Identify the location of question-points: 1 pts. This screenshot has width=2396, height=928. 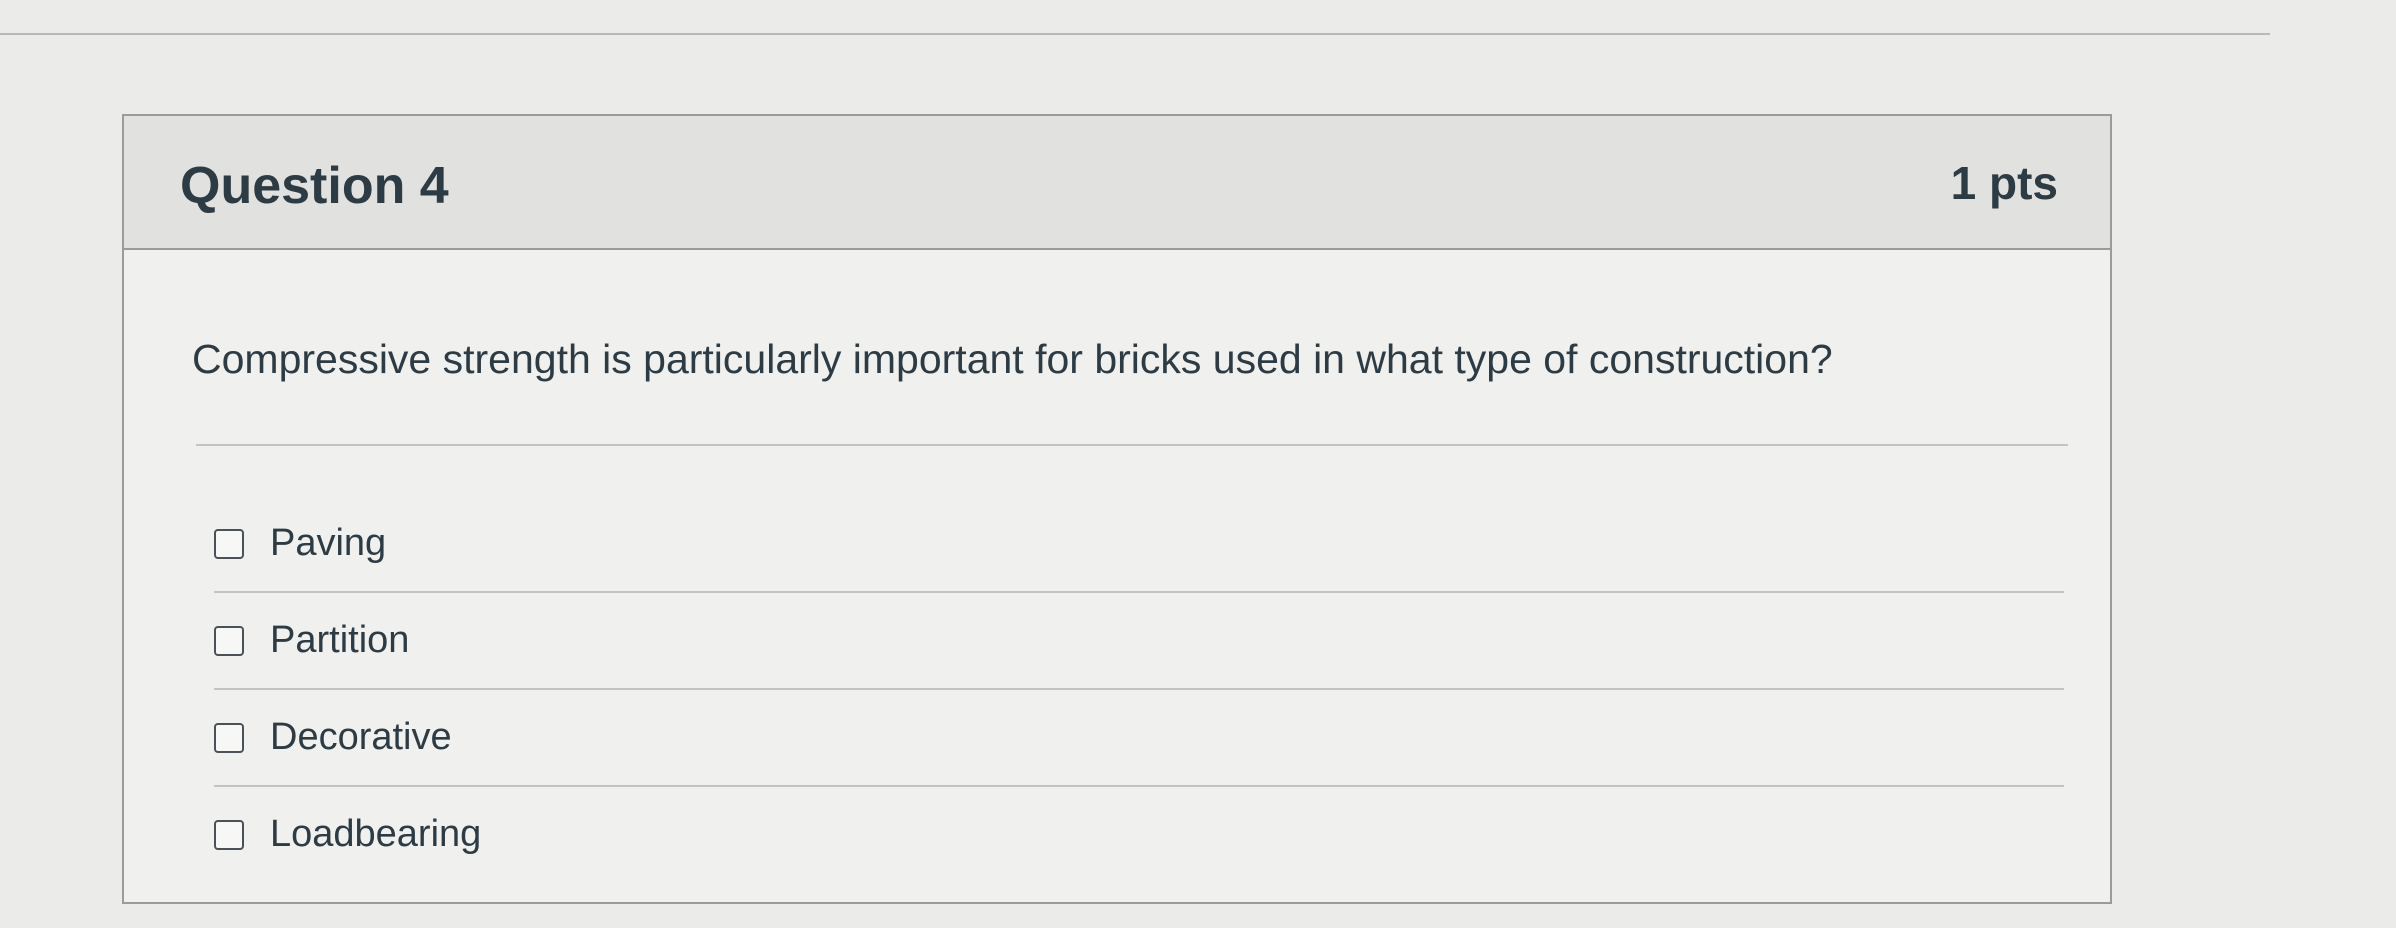
(2004, 183).